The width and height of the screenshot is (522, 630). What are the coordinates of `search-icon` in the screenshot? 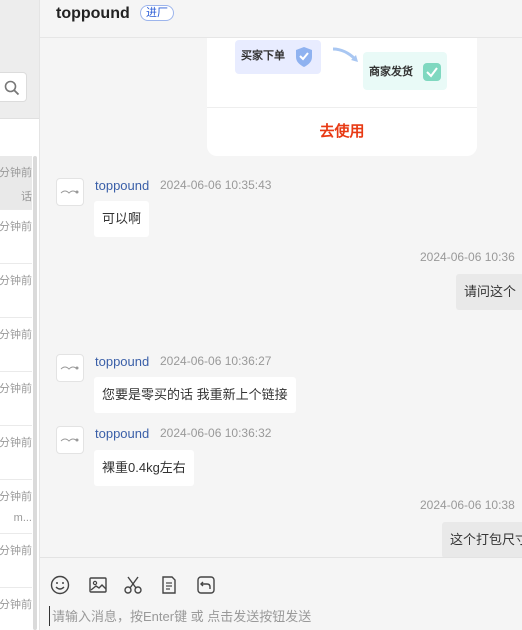 It's located at (12, 88).